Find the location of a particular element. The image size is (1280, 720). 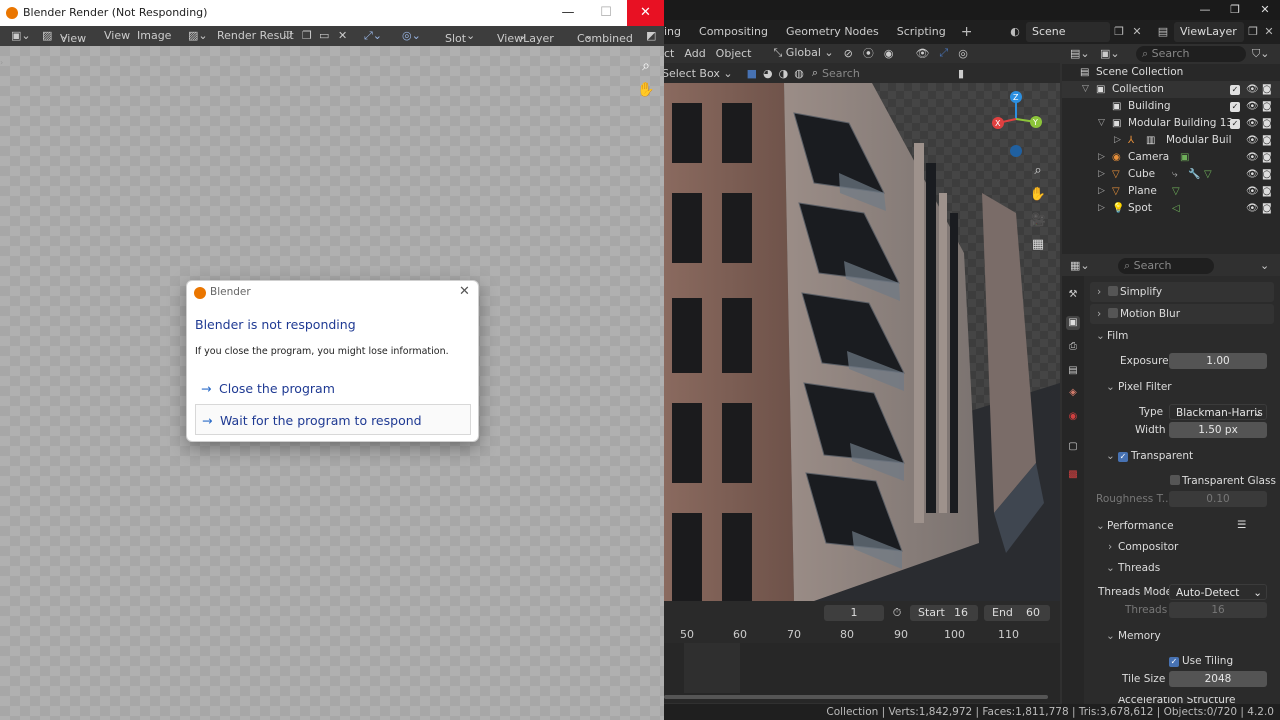

pan-hand-icon: ✋ is located at coordinates (1038, 195).